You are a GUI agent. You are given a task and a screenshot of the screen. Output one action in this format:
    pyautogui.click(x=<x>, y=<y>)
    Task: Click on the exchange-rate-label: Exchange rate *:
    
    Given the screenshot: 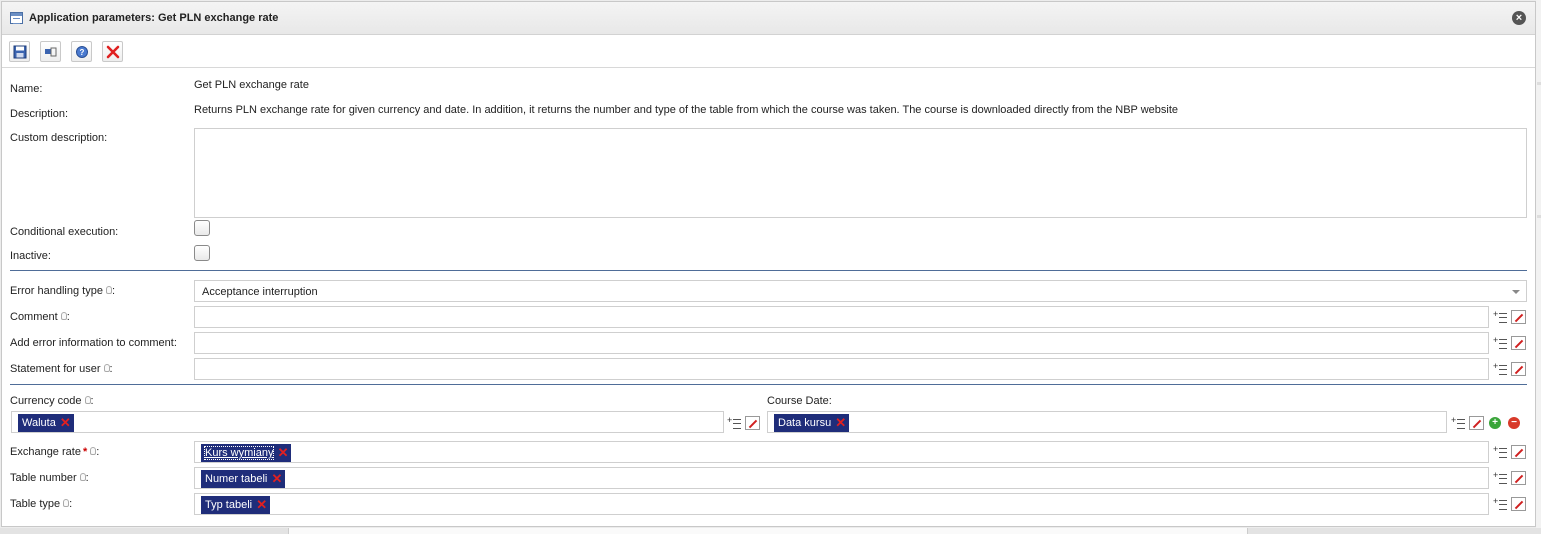 What is the action you would take?
    pyautogui.click(x=54, y=452)
    